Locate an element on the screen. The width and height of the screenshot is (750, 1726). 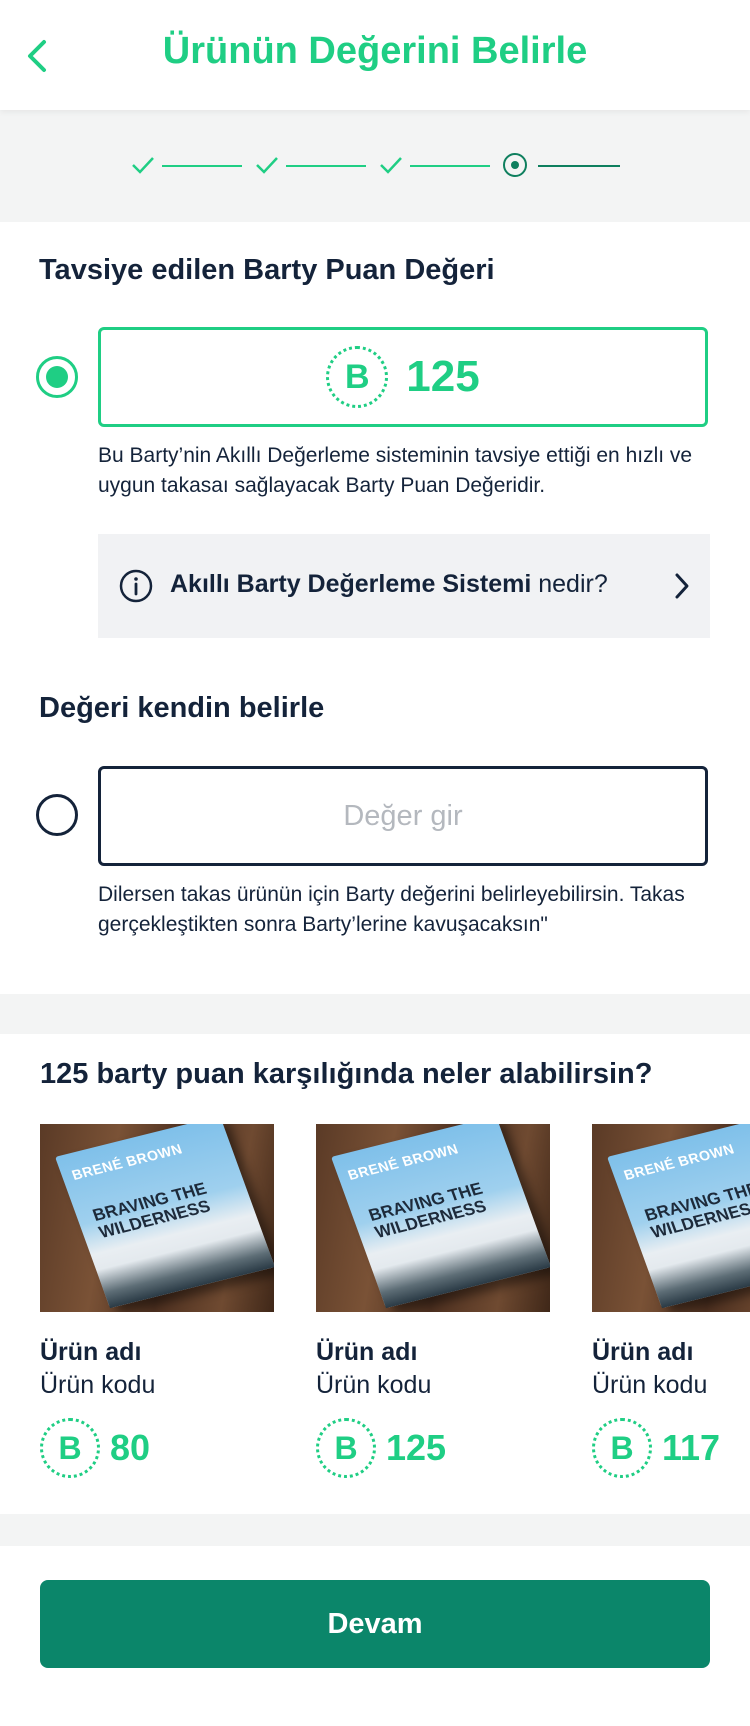
step-2-check-icon is located at coordinates (267, 165).